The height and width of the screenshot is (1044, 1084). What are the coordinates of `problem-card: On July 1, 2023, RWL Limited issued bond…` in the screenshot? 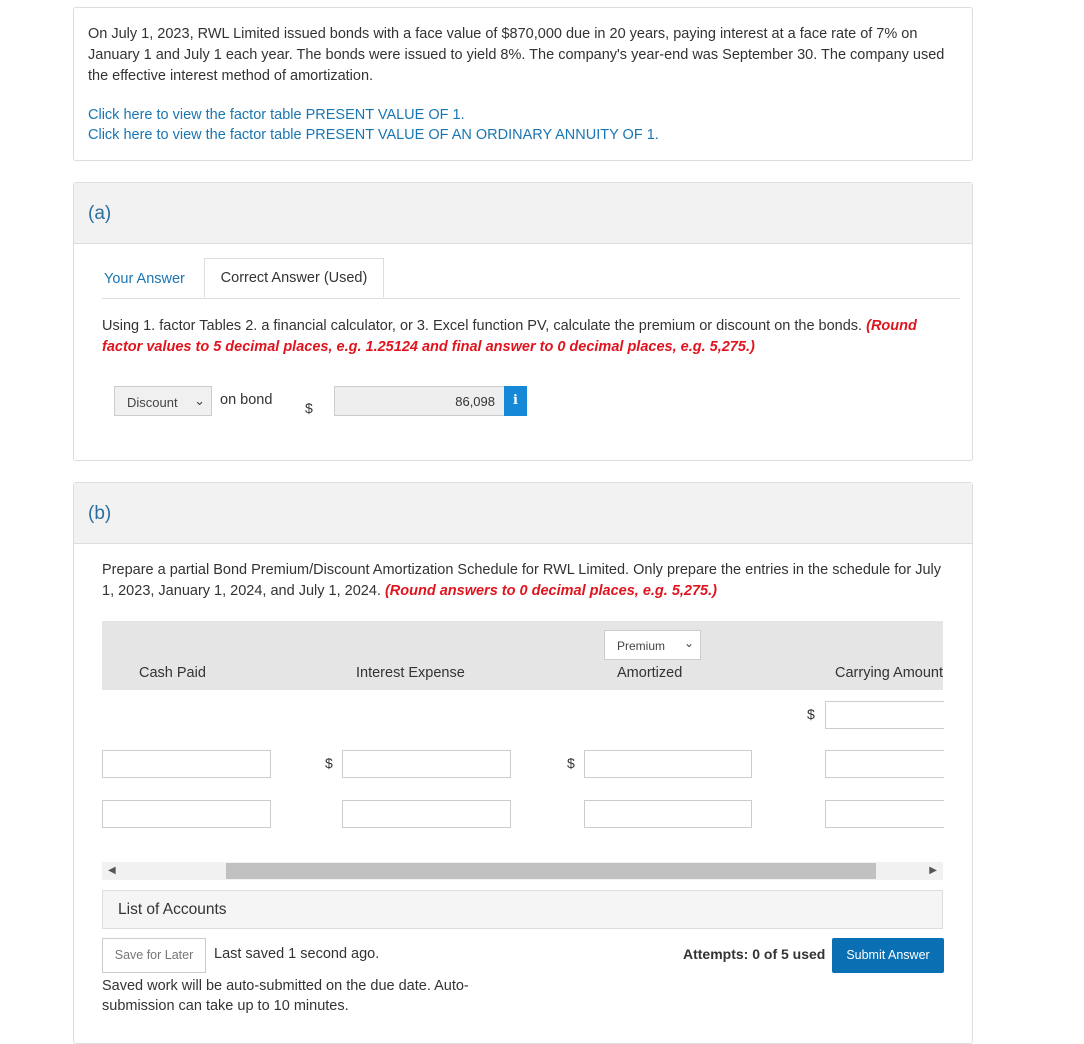 It's located at (523, 84).